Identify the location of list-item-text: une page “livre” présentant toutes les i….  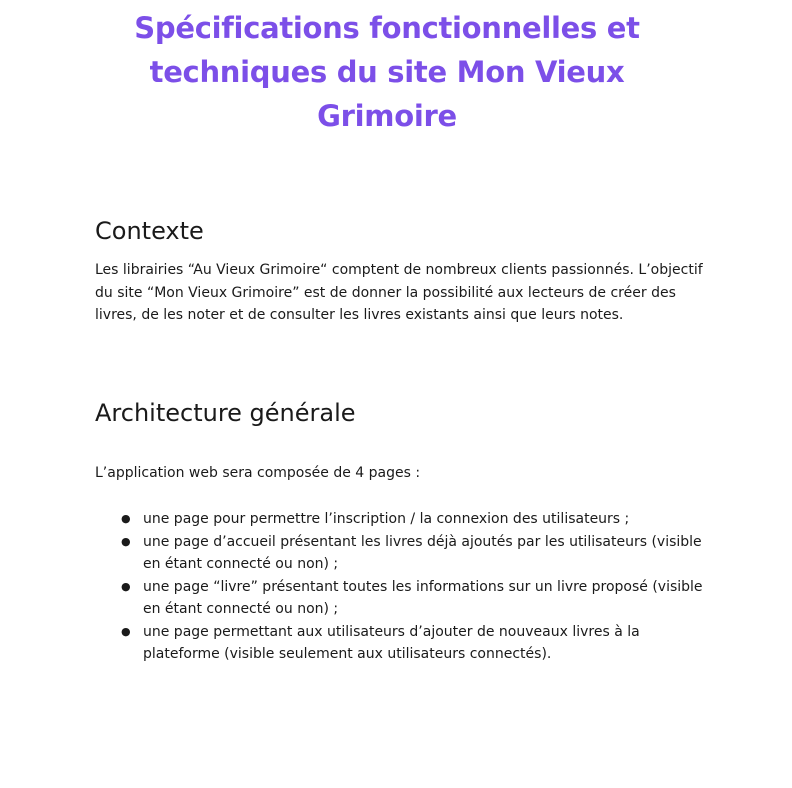
(423, 598).